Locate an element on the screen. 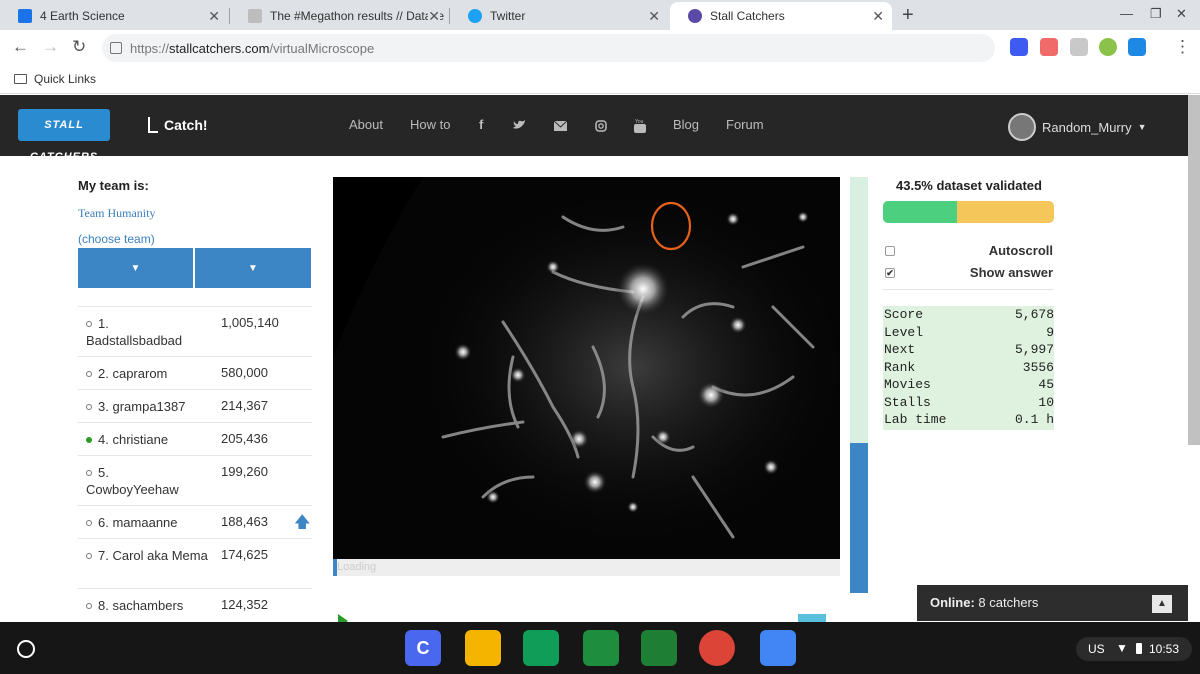 The height and width of the screenshot is (674, 1200). leaderboard-score: 580,000 is located at coordinates (244, 372).